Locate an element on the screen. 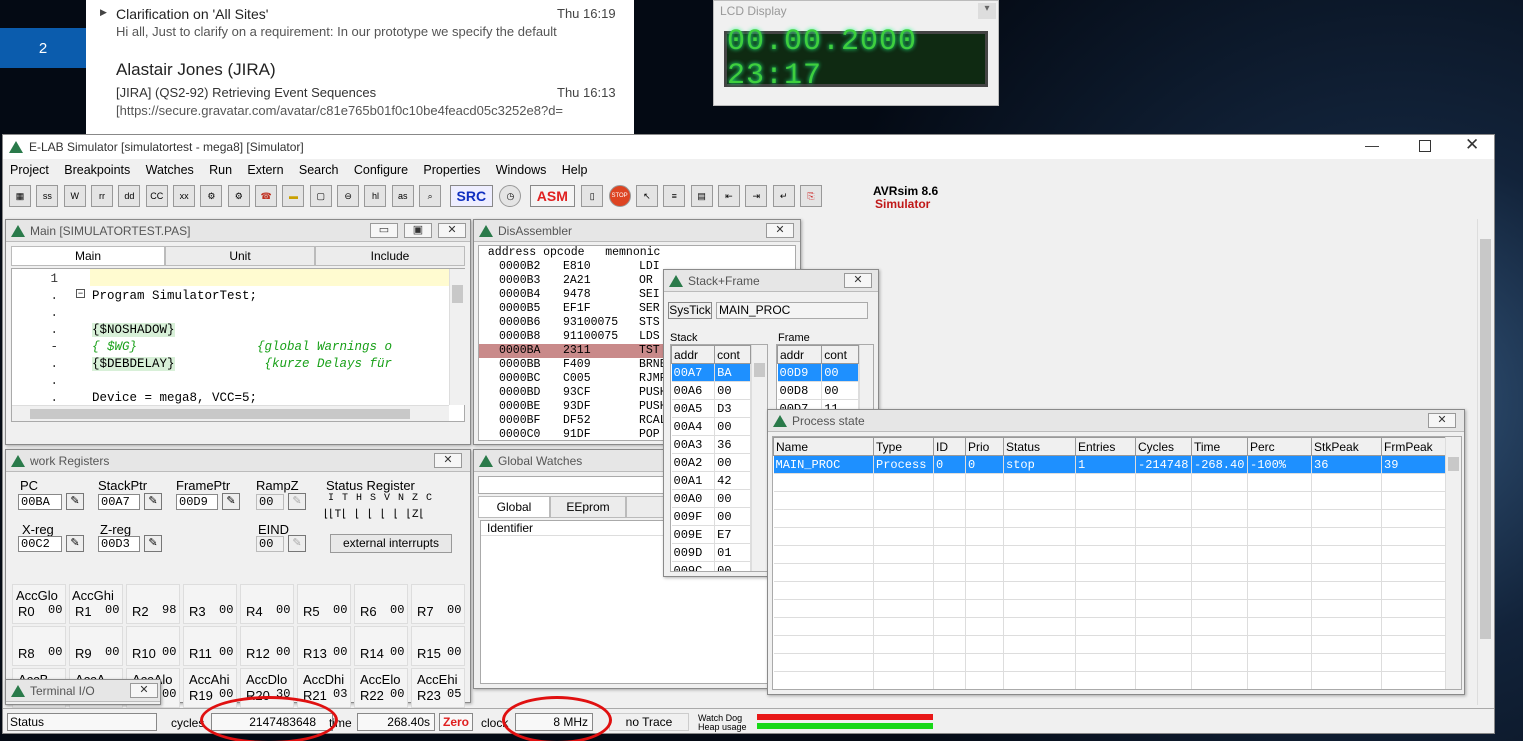 The height and width of the screenshot is (741, 1523). column-header: Prio is located at coordinates (984, 446).